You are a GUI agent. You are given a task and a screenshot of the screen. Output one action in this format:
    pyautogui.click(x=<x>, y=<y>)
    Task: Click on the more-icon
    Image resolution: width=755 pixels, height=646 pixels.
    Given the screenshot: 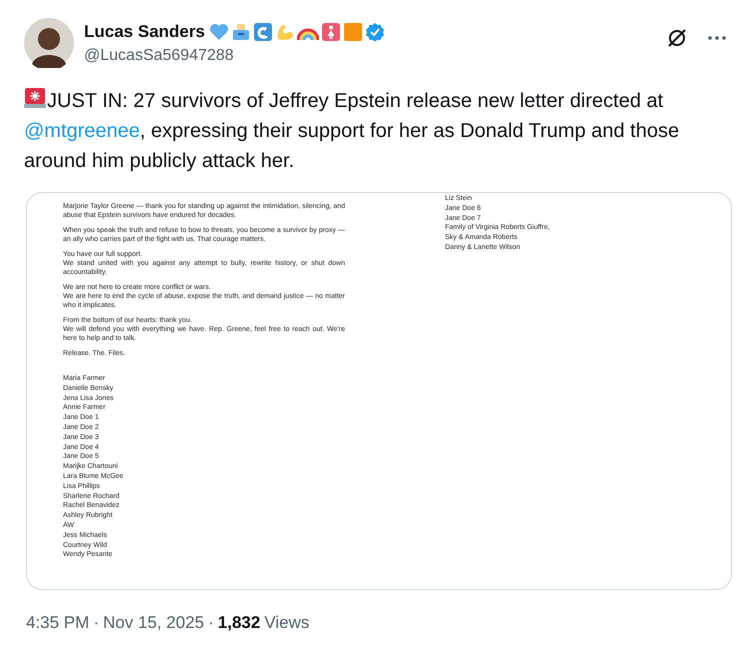 What is the action you would take?
    pyautogui.click(x=717, y=38)
    